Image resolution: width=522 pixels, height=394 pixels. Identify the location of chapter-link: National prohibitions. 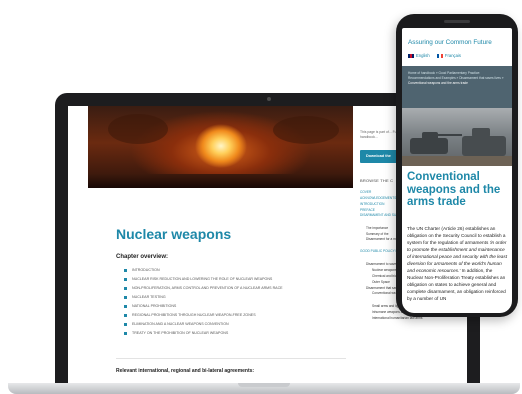
(203, 306).